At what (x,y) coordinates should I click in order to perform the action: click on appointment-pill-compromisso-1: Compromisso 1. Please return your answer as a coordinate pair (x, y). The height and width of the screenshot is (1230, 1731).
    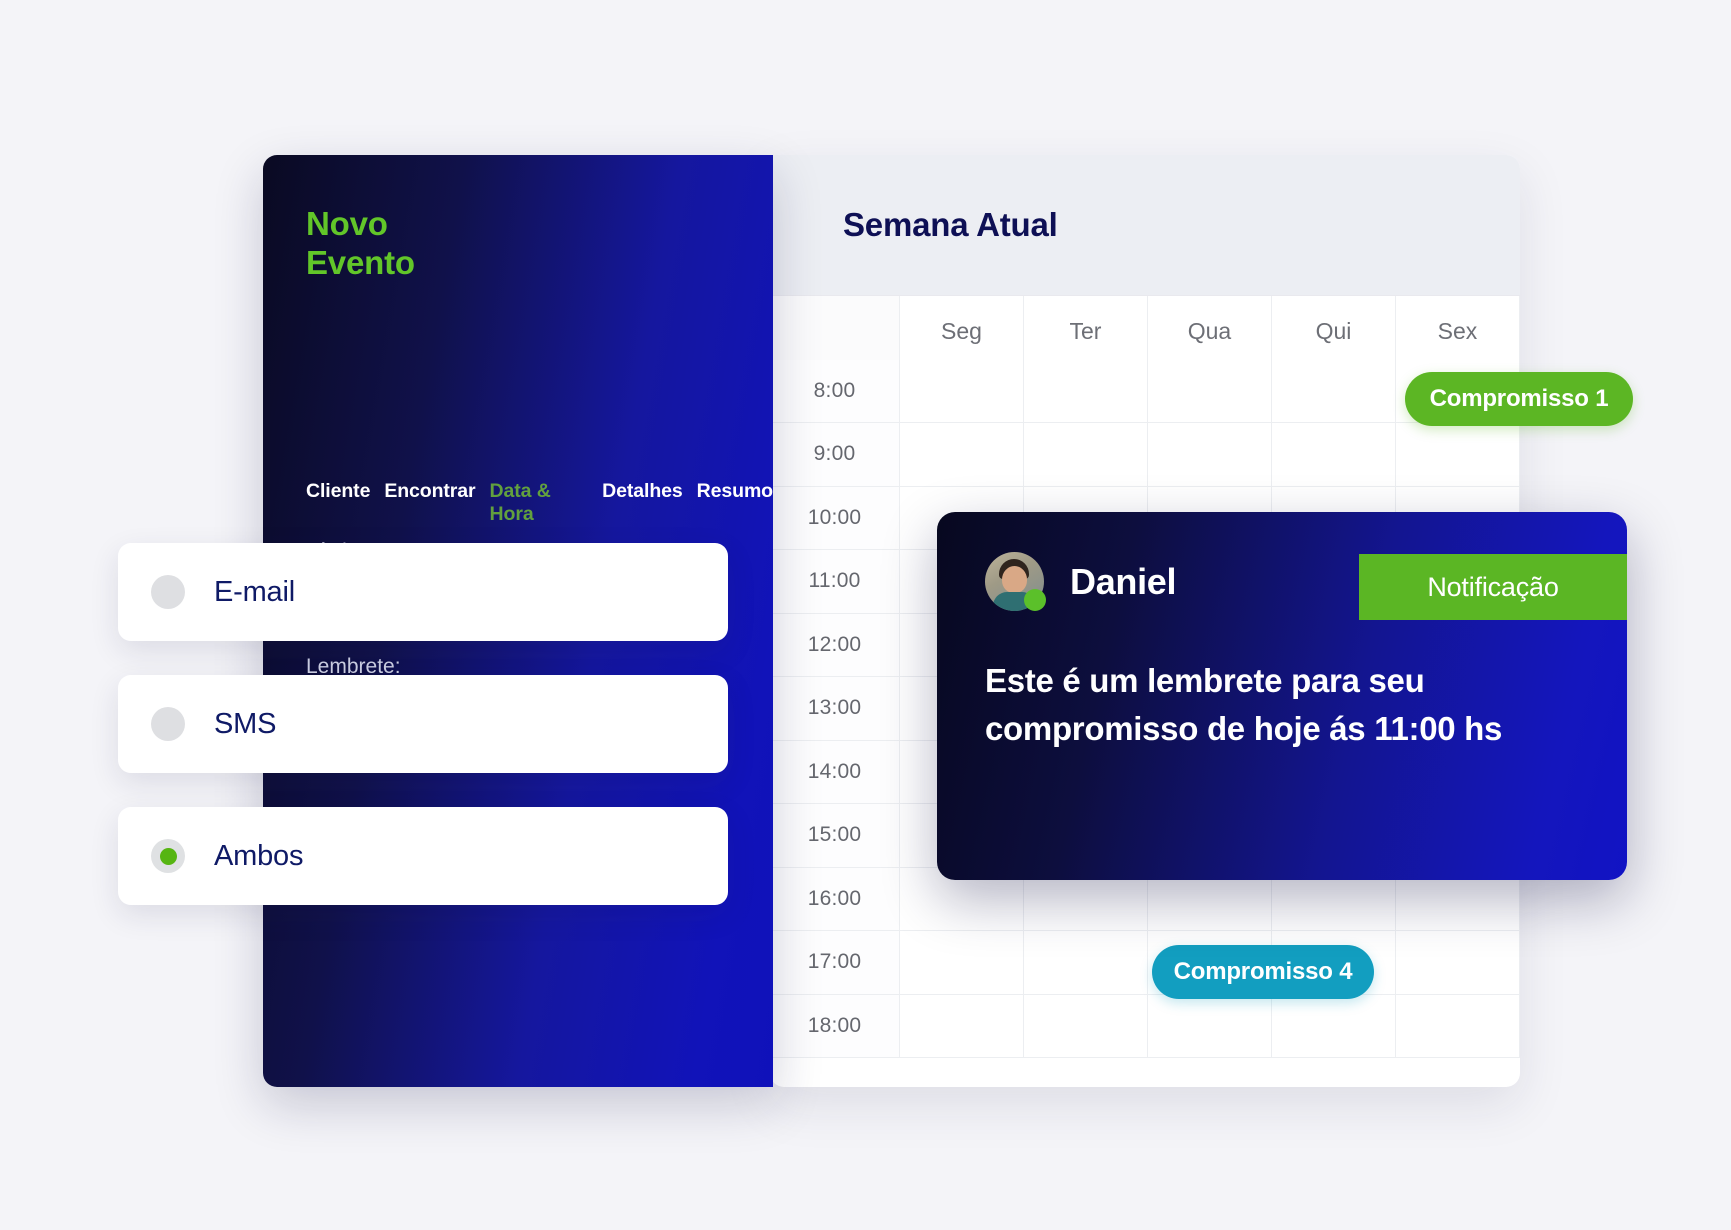
    Looking at the image, I should click on (1519, 399).